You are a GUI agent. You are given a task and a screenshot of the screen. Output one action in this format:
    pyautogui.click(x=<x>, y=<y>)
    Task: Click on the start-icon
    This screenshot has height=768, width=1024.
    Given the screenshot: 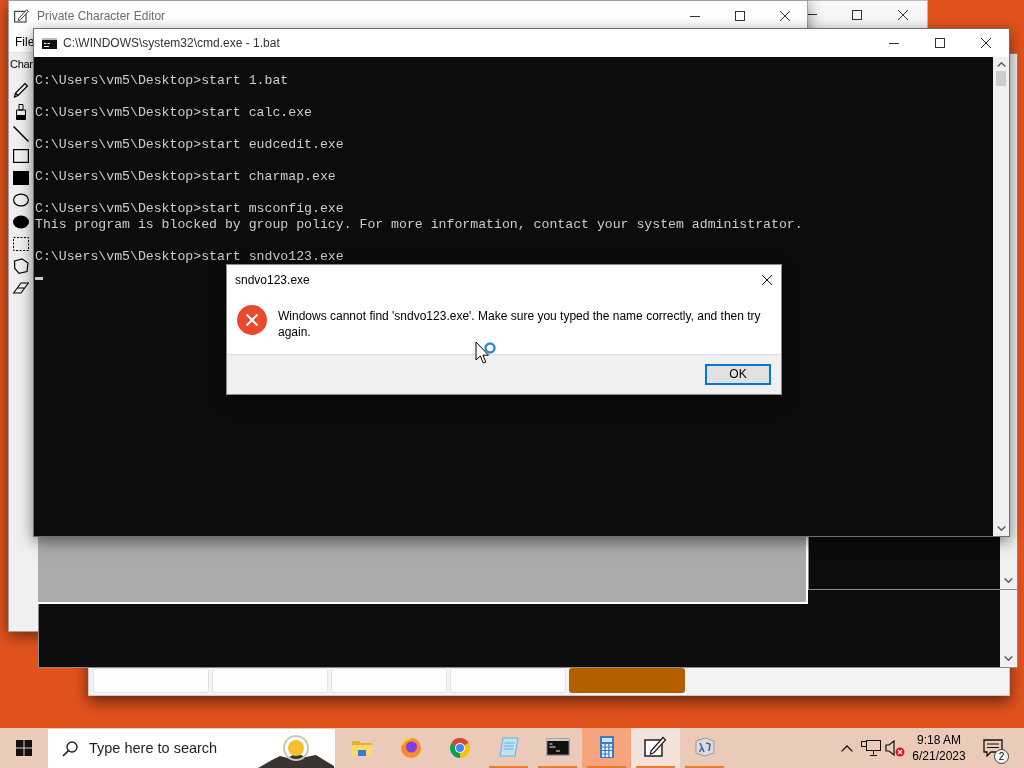 What is the action you would take?
    pyautogui.click(x=24, y=748)
    